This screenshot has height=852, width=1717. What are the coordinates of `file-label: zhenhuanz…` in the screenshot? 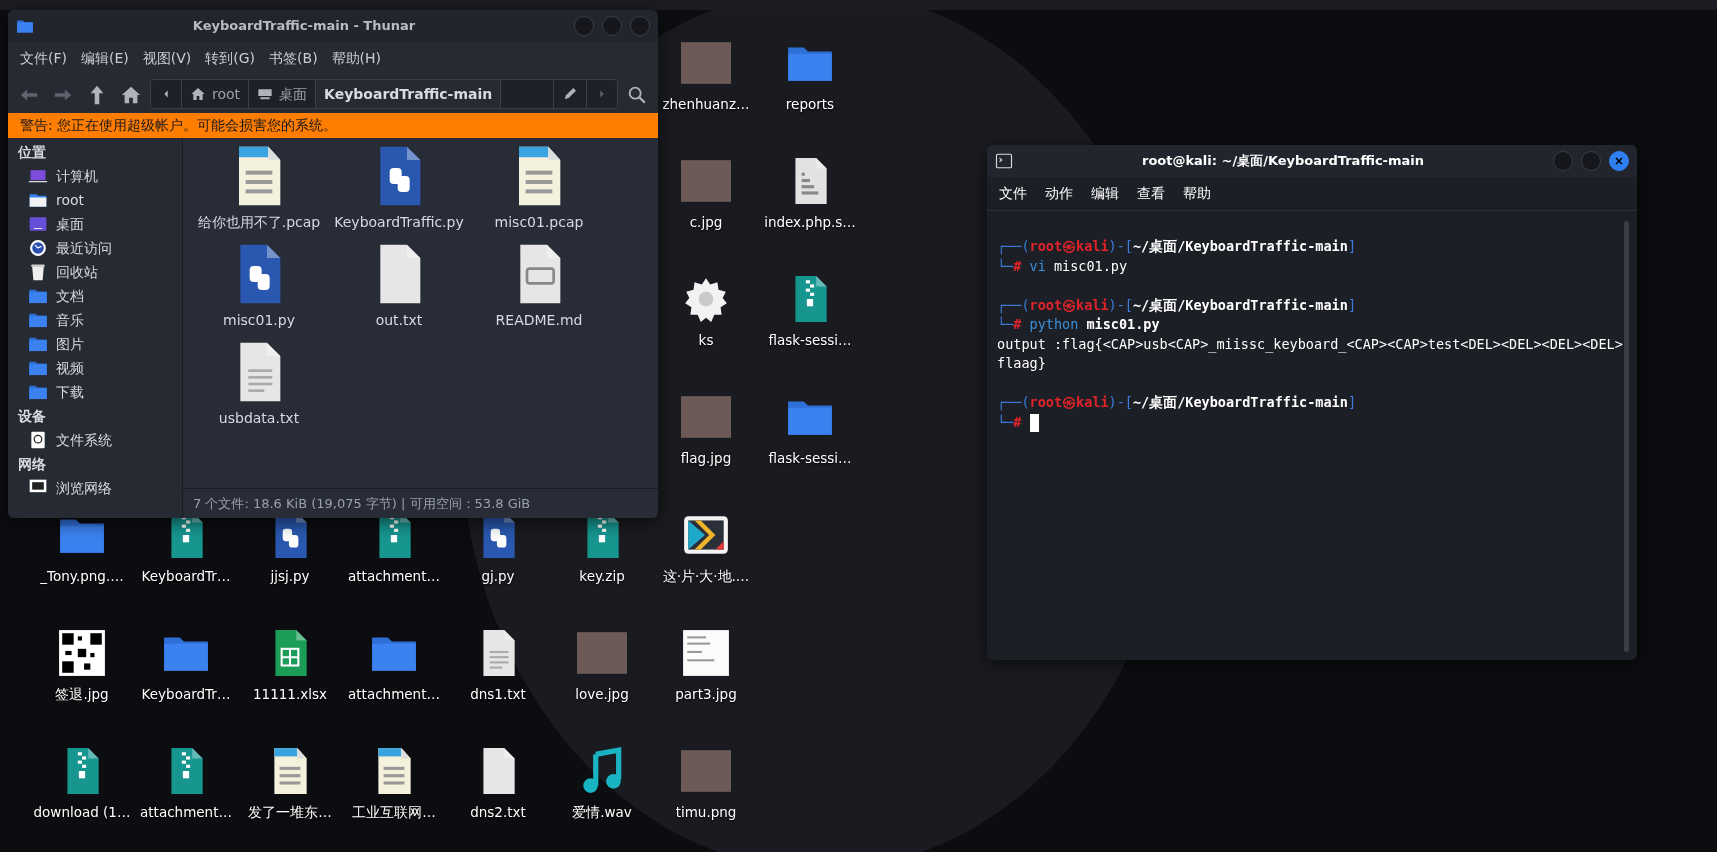 It's located at (706, 104).